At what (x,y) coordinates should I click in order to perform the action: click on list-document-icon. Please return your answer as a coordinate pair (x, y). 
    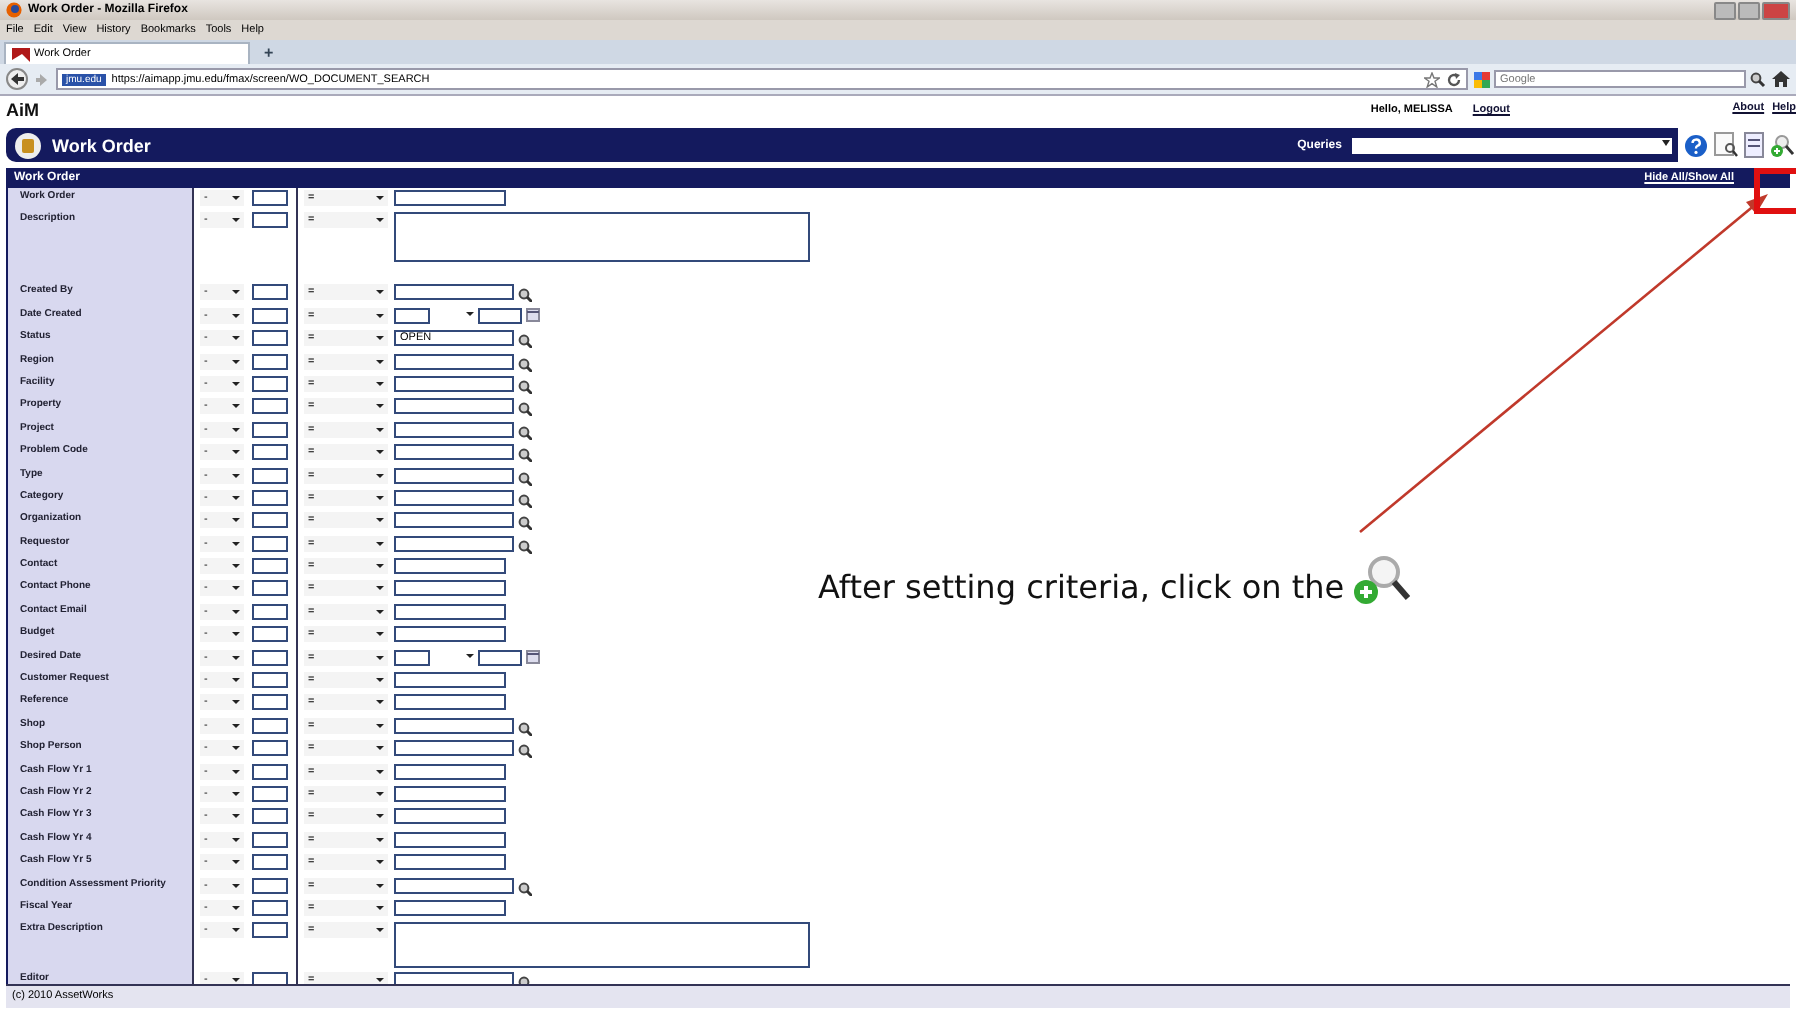
    Looking at the image, I should click on (1754, 145).